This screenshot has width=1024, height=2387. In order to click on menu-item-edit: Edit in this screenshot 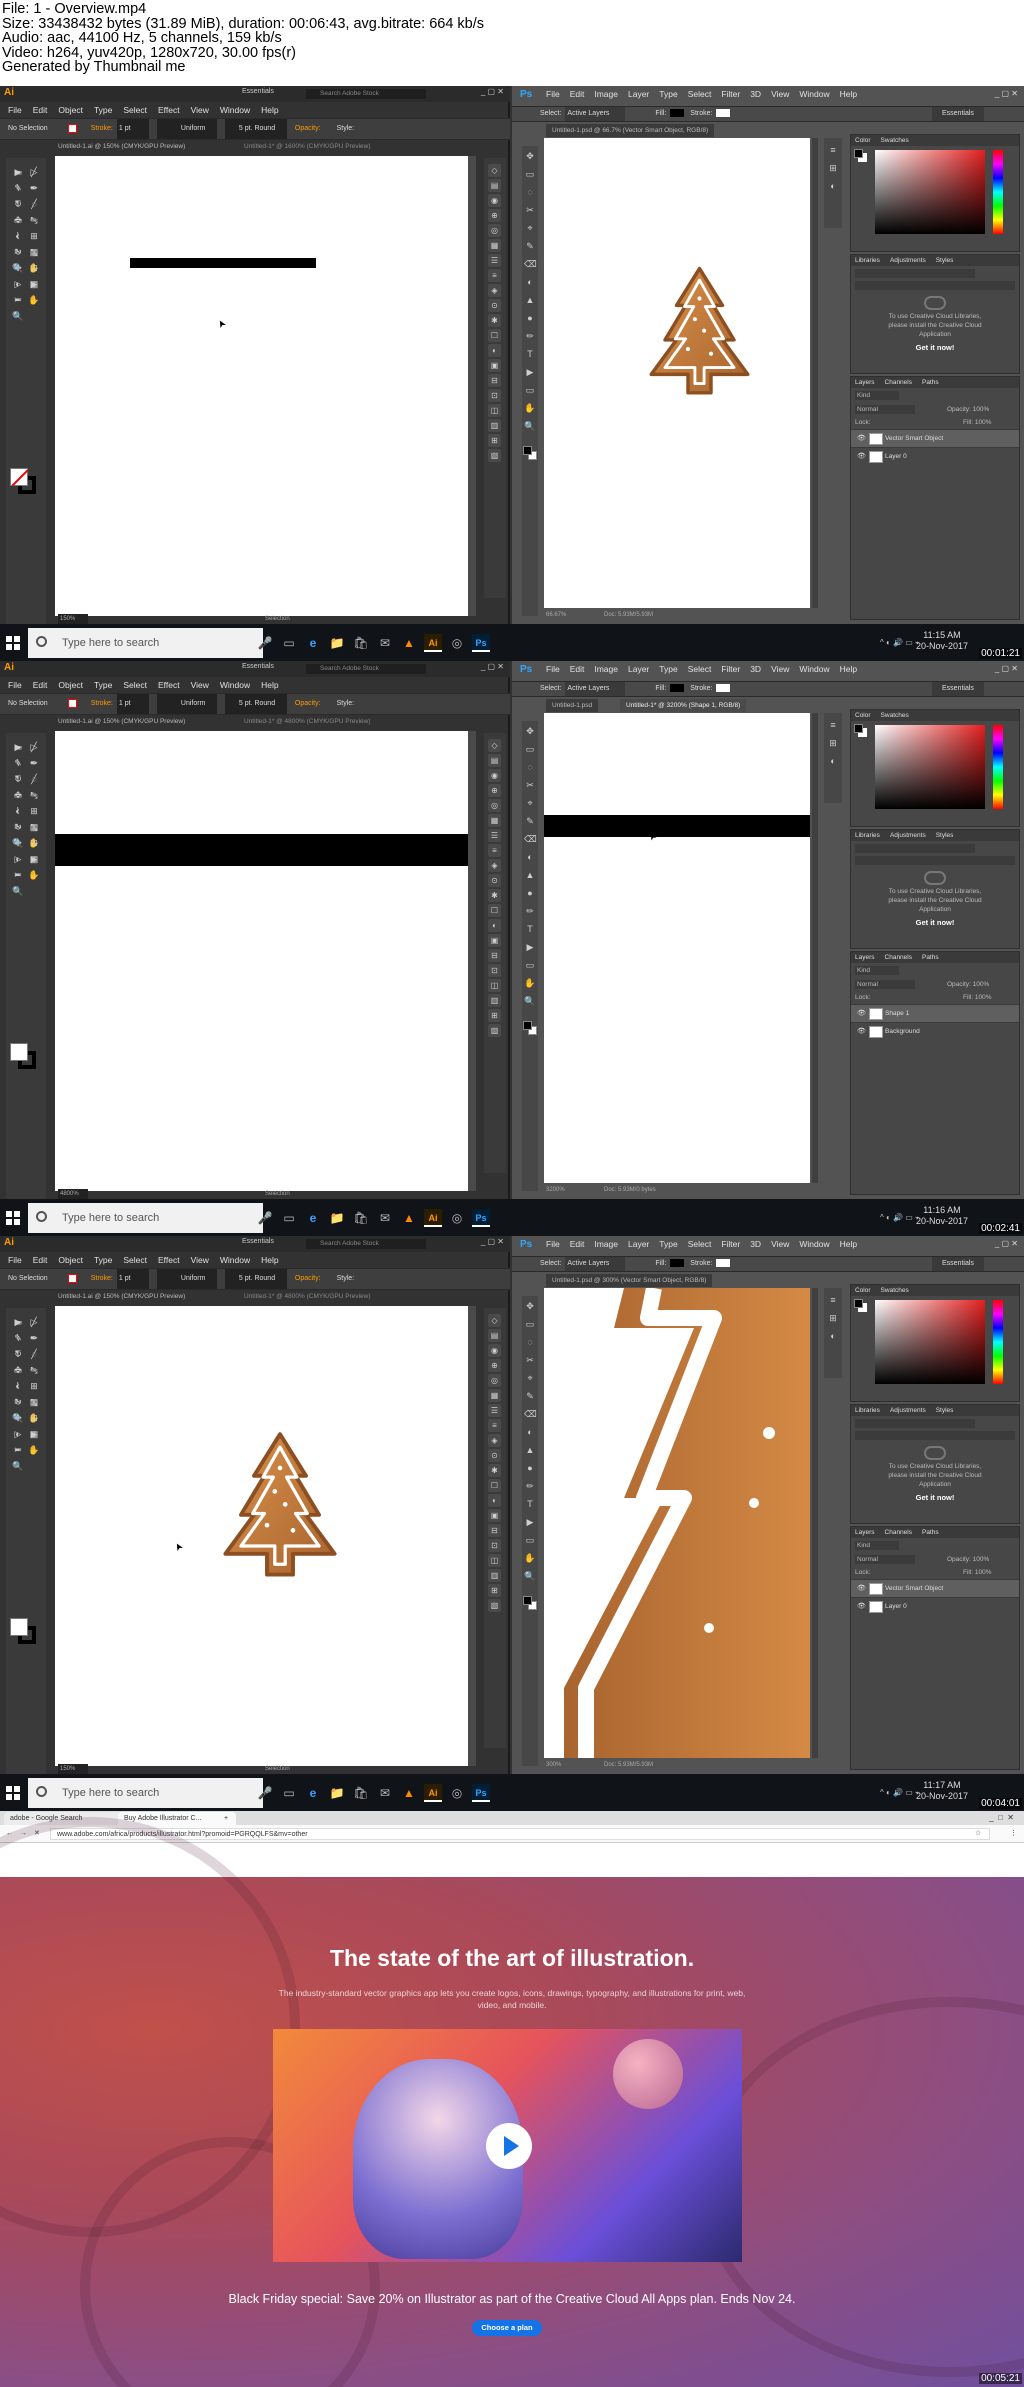, I will do `click(577, 94)`.